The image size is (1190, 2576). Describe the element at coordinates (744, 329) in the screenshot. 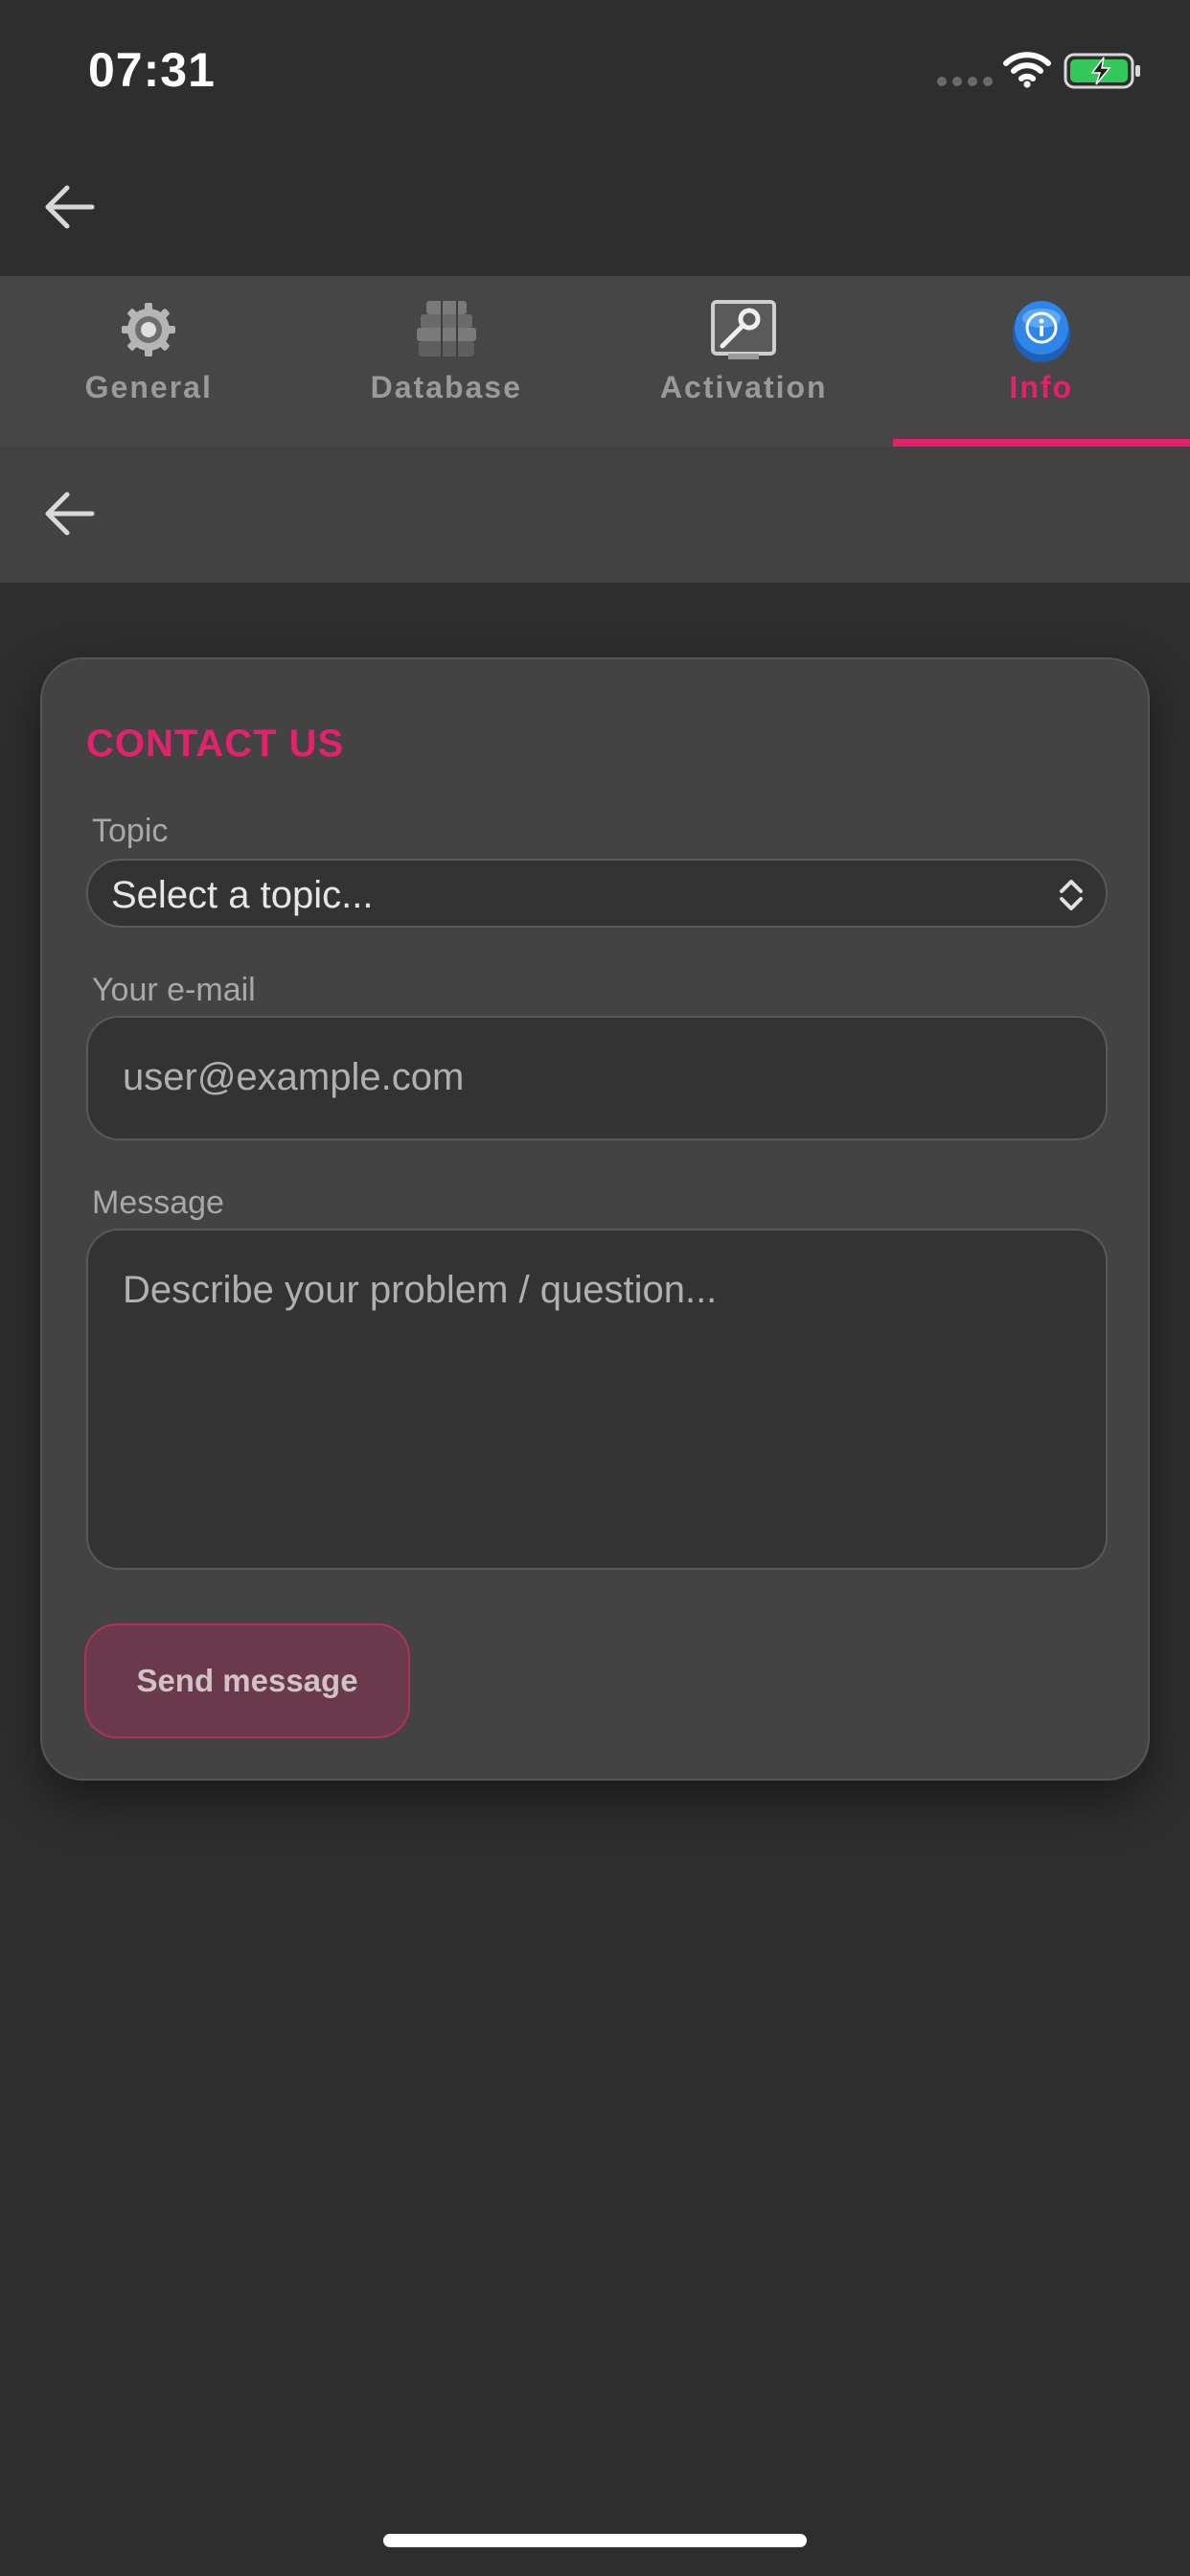

I see `key-monitor-icon` at that location.